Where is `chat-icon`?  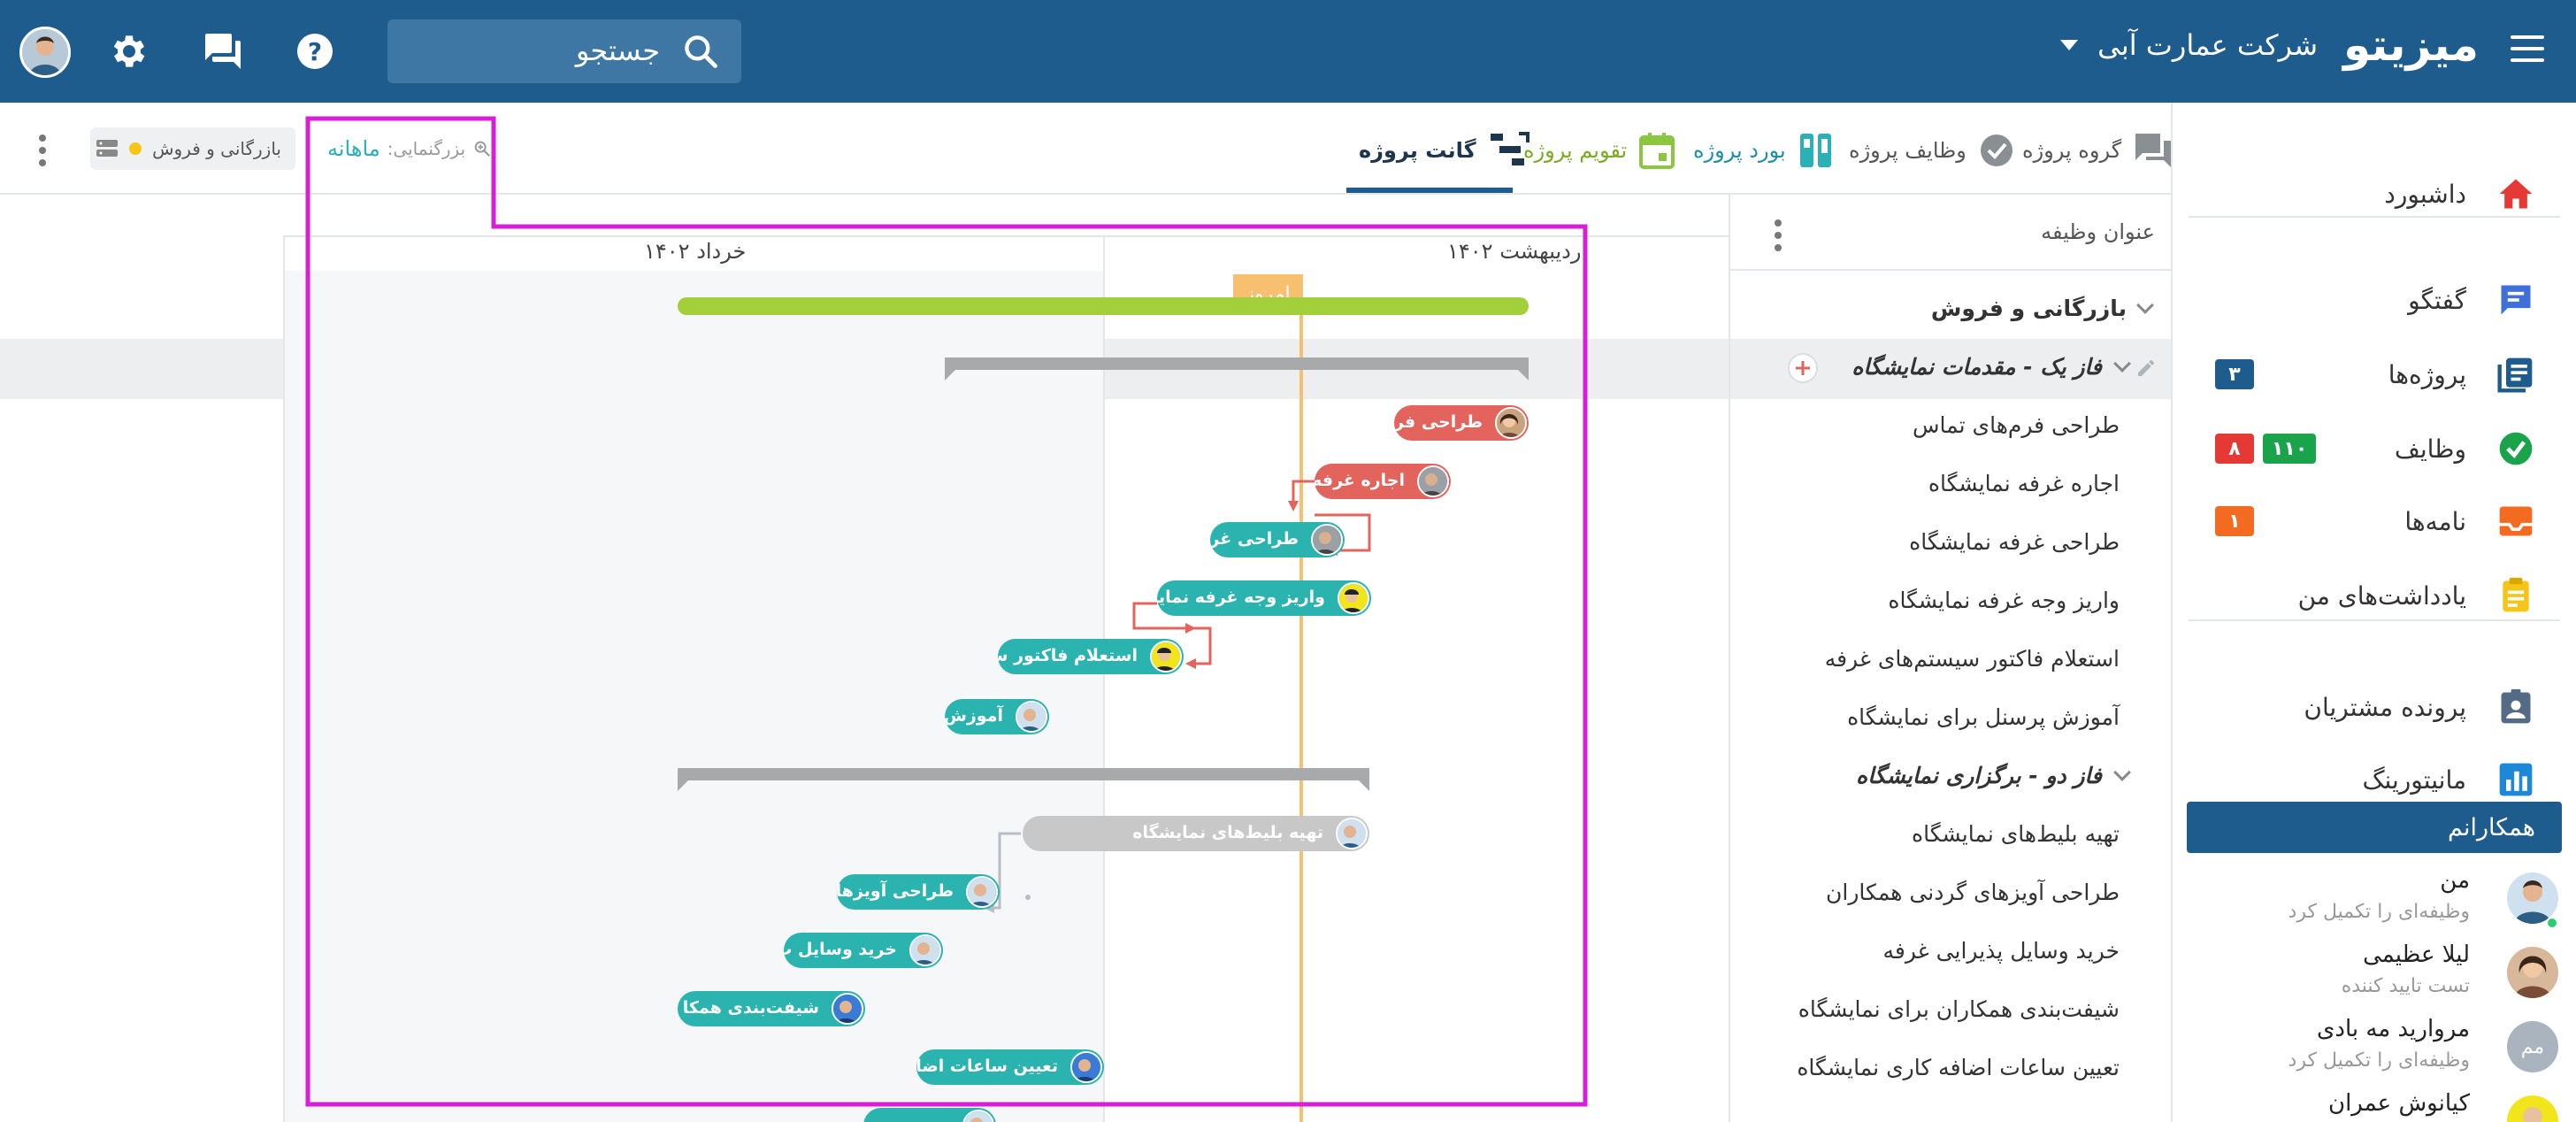 chat-icon is located at coordinates (2516, 300).